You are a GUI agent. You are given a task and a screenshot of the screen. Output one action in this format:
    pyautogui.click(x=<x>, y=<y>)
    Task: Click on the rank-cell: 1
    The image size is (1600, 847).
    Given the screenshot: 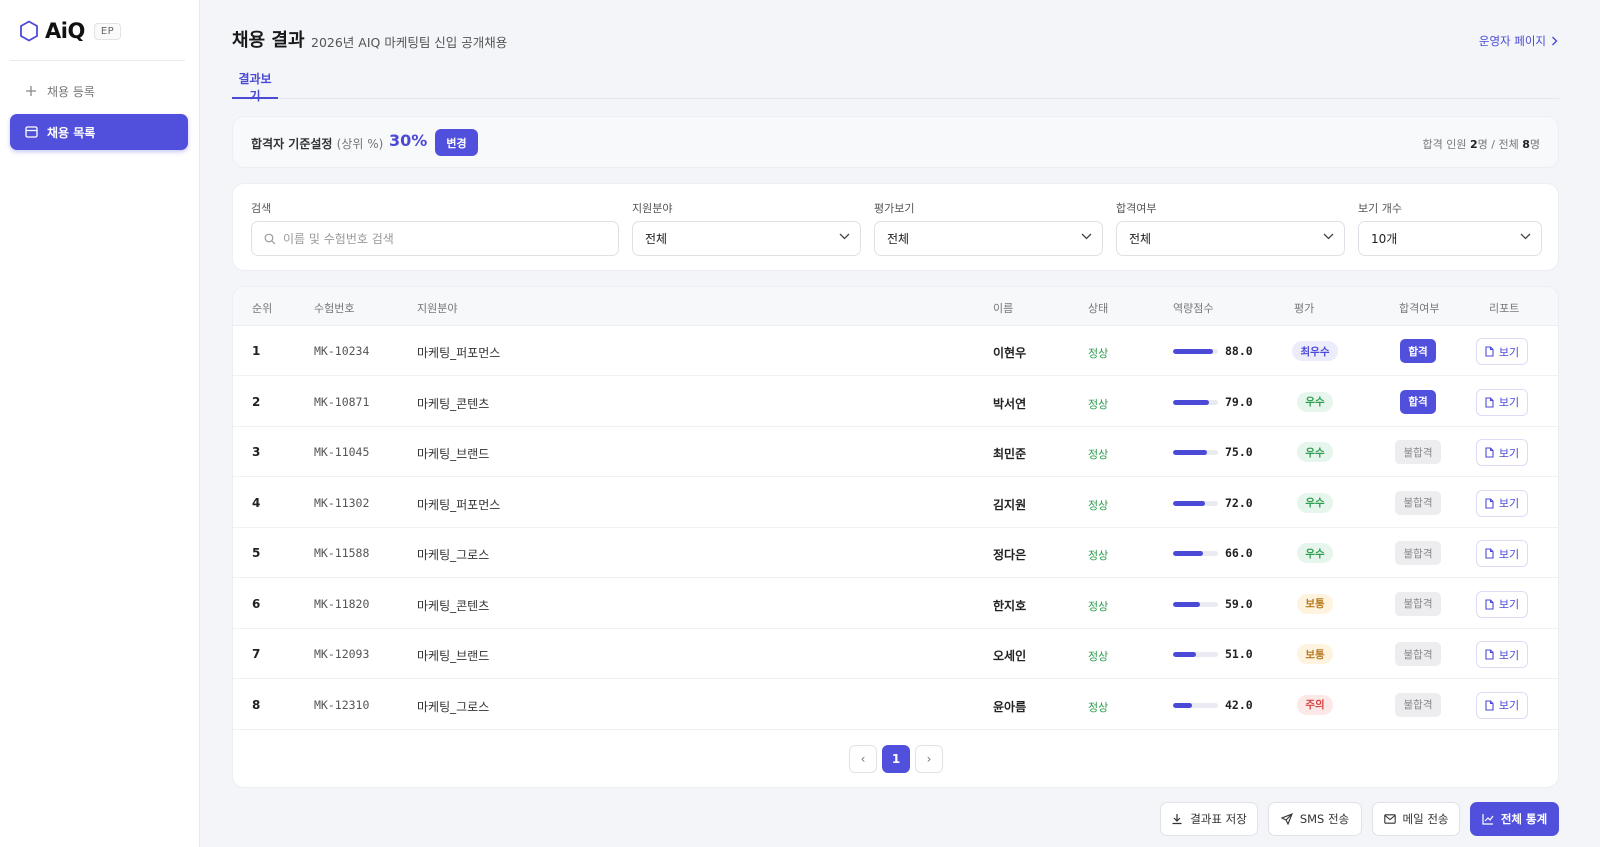 What is the action you would take?
    pyautogui.click(x=256, y=351)
    